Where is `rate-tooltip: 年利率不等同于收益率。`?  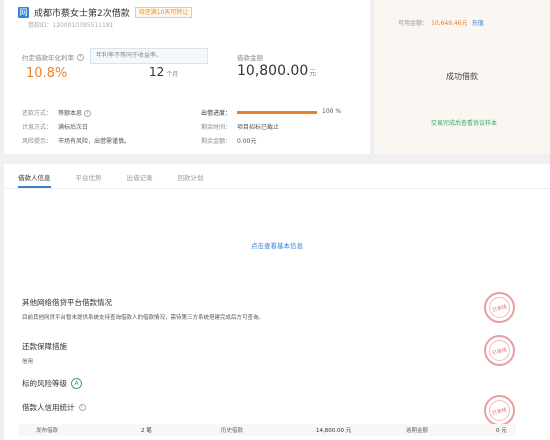
rate-tooltip: 年利率不等同于收益率。 is located at coordinates (149, 56).